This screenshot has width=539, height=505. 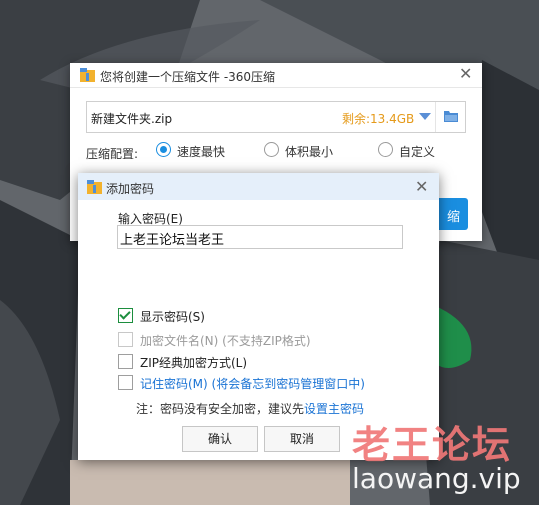 I want to click on cancel-button: 取消, so click(x=302, y=439).